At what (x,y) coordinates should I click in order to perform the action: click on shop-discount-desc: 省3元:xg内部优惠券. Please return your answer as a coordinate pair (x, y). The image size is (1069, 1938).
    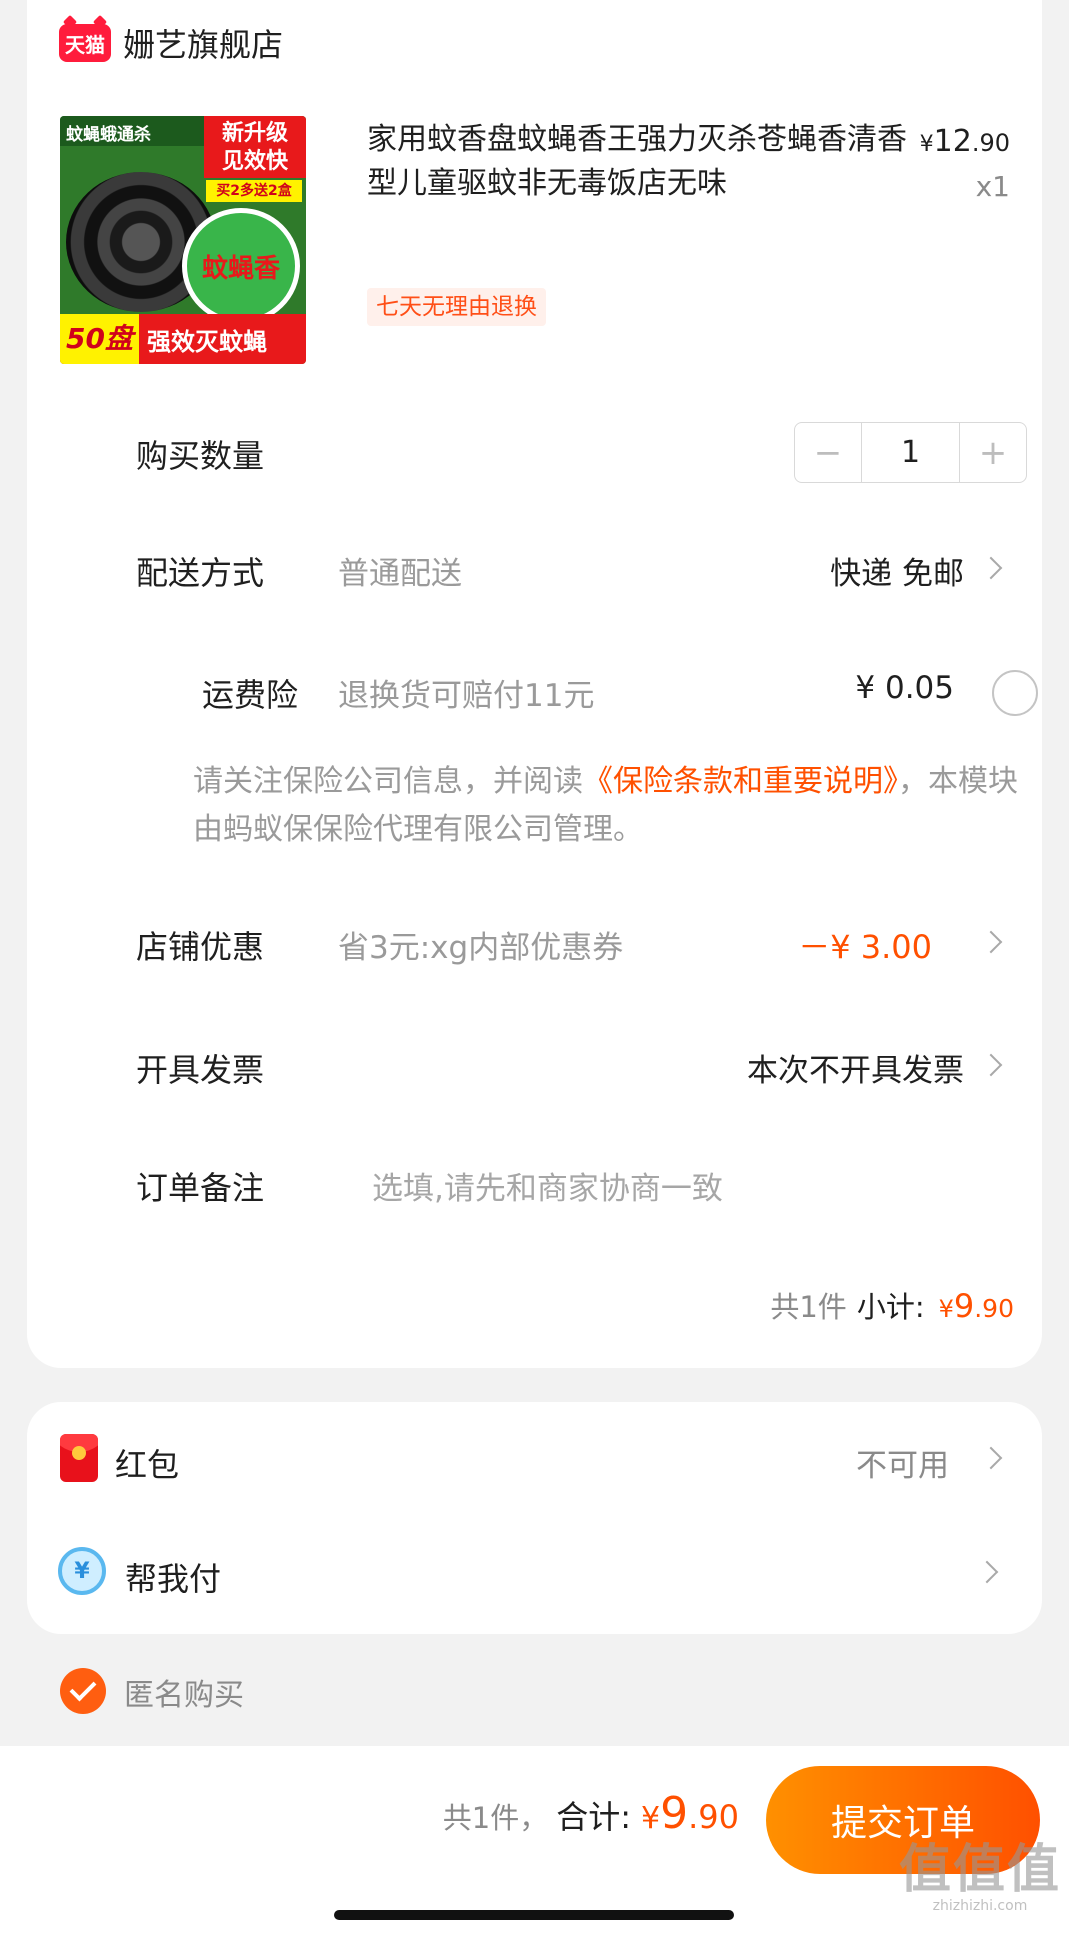
    Looking at the image, I should click on (481, 948).